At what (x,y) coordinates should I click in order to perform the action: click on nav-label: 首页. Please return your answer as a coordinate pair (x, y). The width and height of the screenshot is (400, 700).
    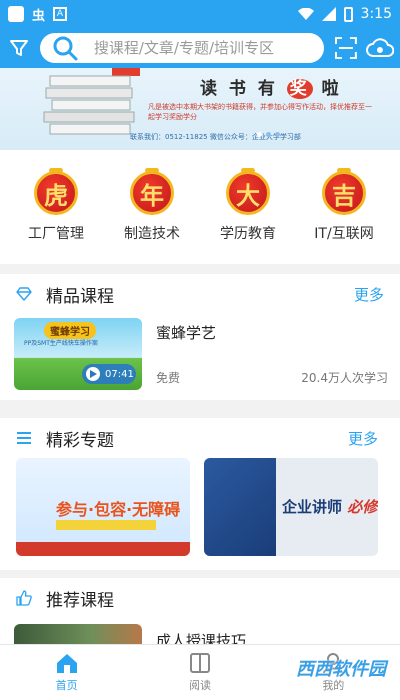
    Looking at the image, I should click on (66, 685).